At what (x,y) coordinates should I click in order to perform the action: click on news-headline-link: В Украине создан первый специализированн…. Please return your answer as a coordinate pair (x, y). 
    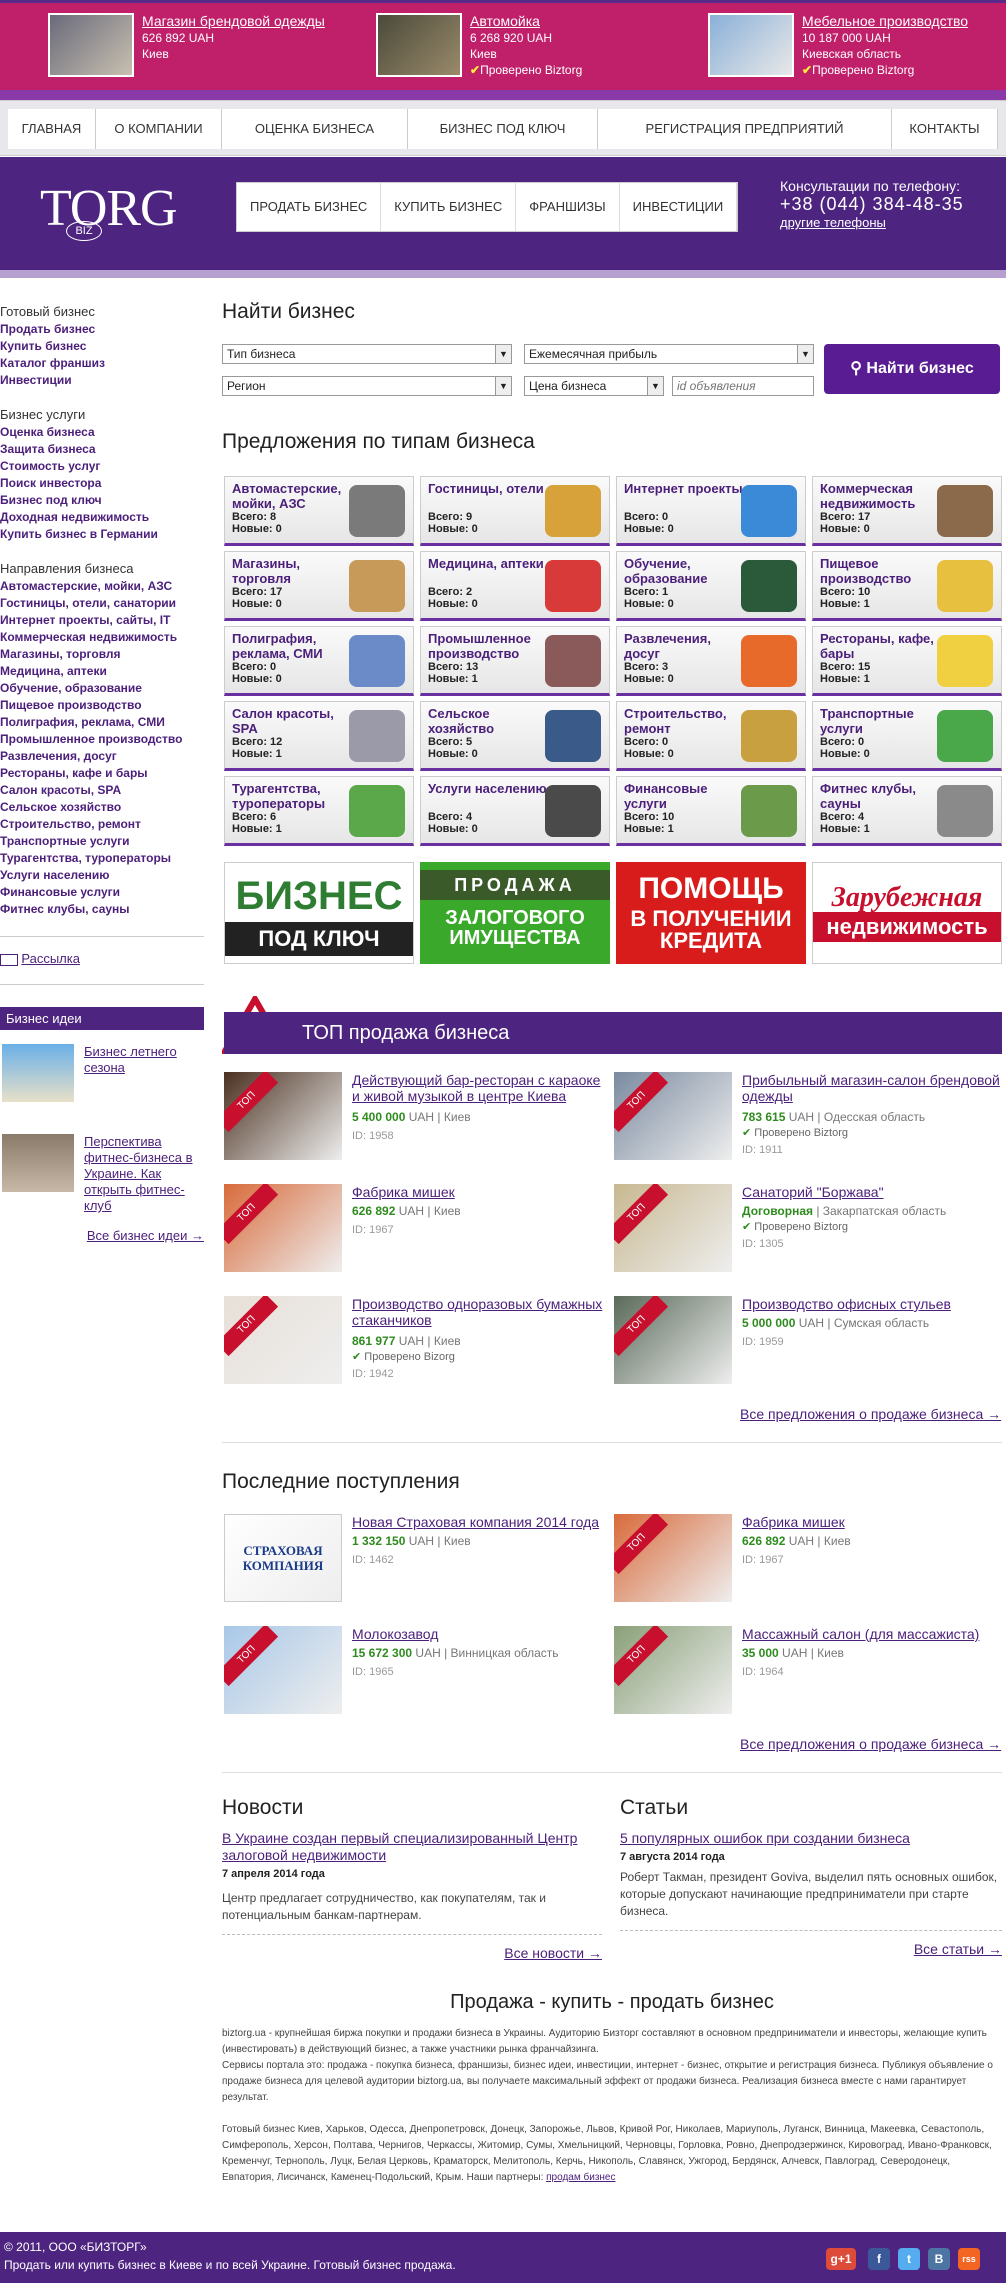
    Looking at the image, I should click on (412, 1847).